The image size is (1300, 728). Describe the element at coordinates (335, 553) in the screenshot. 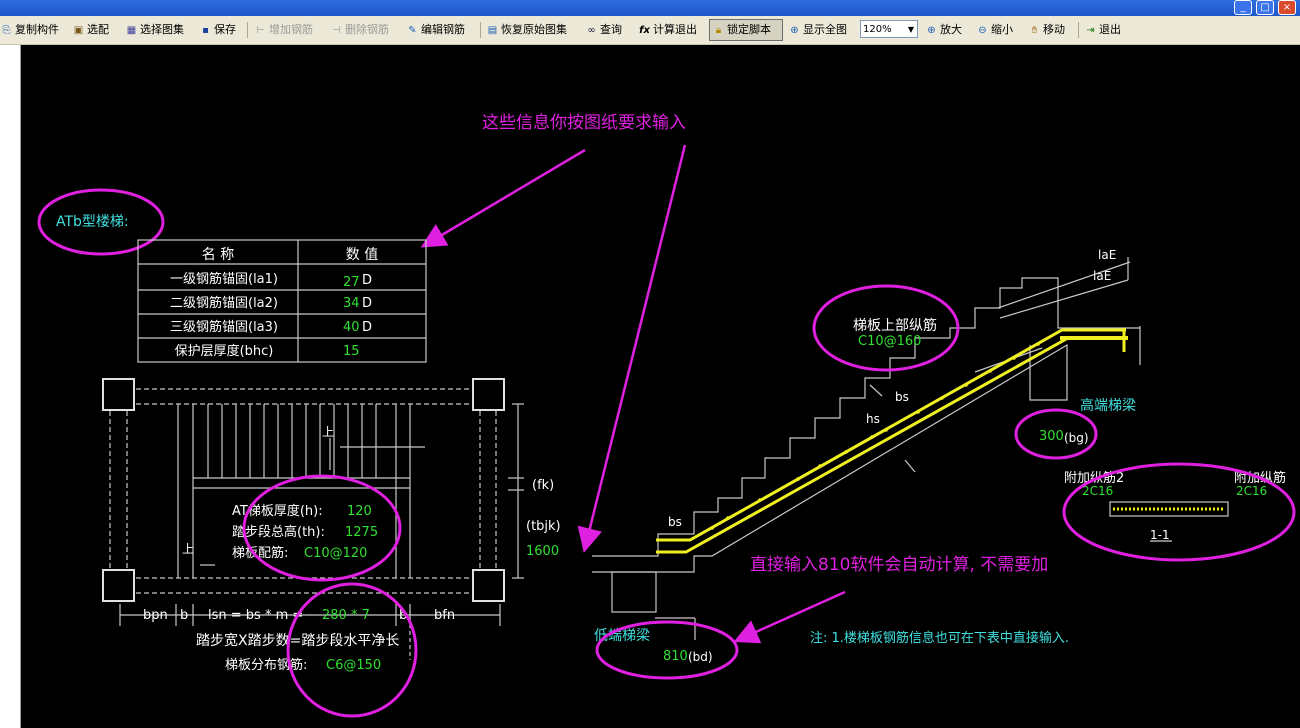

I see `rebar-value: C10@120` at that location.